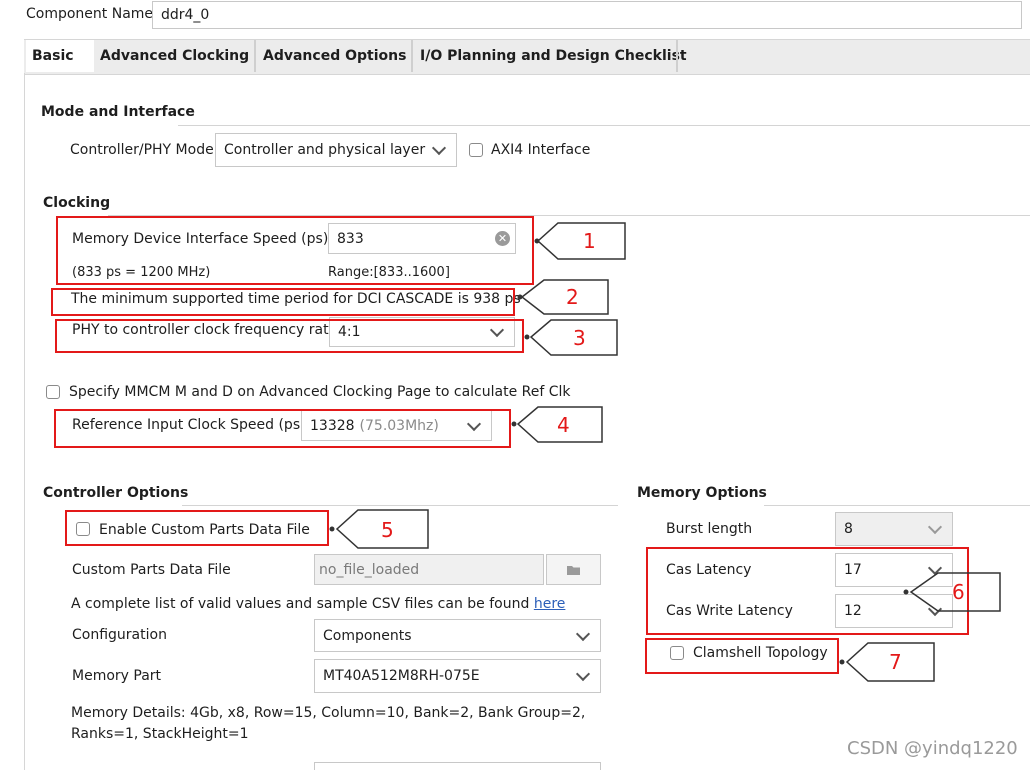 The width and height of the screenshot is (1030, 770). I want to click on memory-part-select: MT40A512M8RH-075E, so click(457, 676).